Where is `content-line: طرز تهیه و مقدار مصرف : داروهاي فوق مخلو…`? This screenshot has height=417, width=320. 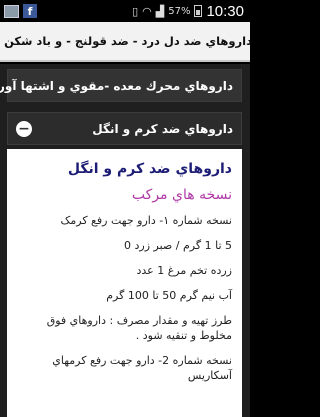
content-line: طرز تهیه و مقدار مصرف : داروهاي فوق مخلو… is located at coordinates (139, 328).